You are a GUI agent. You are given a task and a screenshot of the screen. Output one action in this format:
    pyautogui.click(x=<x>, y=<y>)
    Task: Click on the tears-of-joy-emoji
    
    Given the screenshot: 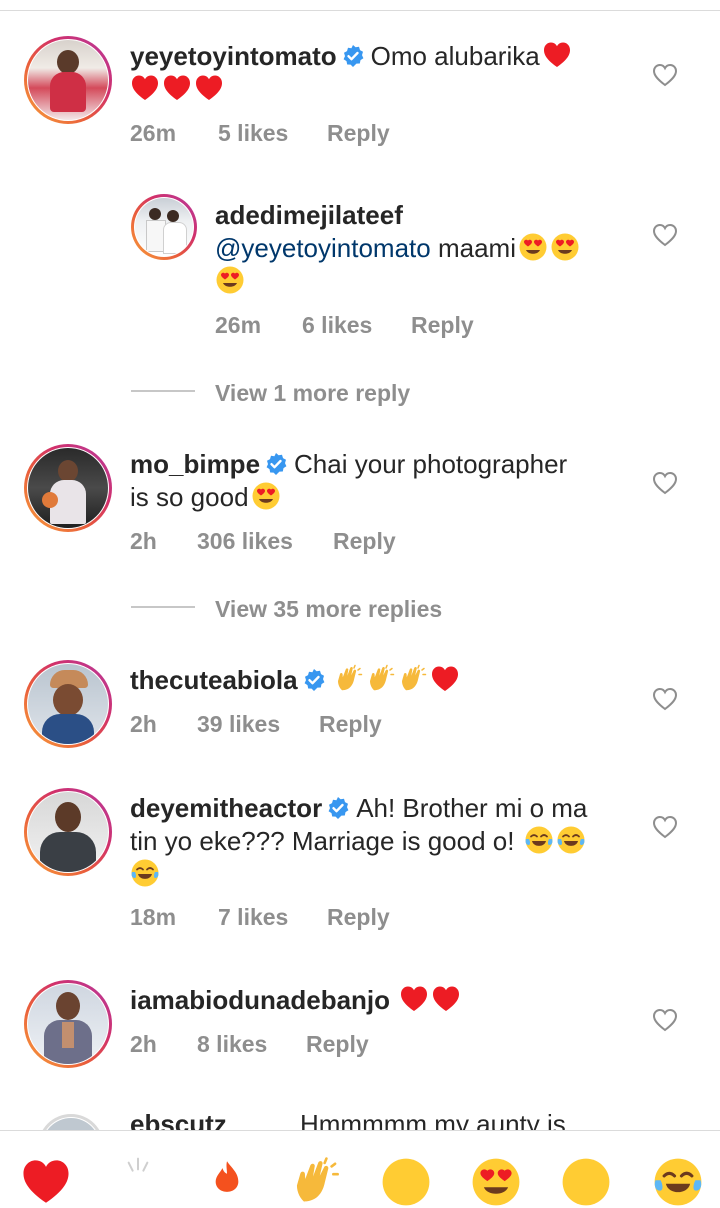 What is the action you would take?
    pyautogui.click(x=678, y=1182)
    